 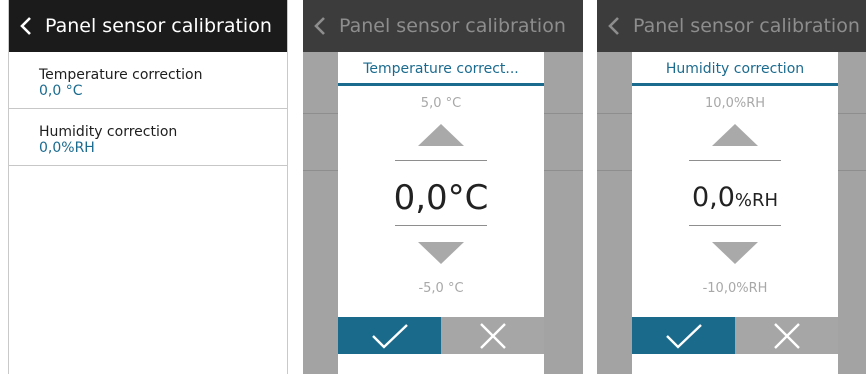 I want to click on dialog-title: Humidity correction, so click(x=735, y=69).